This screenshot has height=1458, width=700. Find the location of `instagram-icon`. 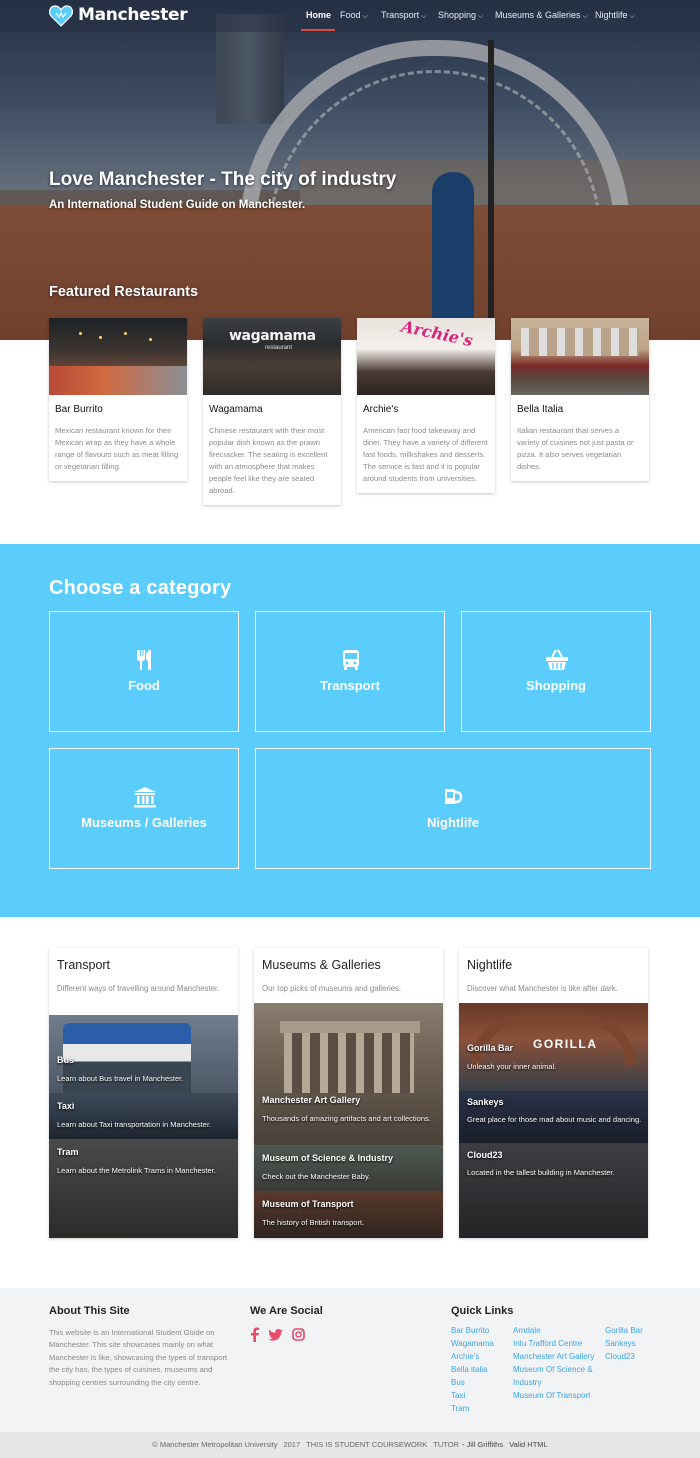

instagram-icon is located at coordinates (298, 1334).